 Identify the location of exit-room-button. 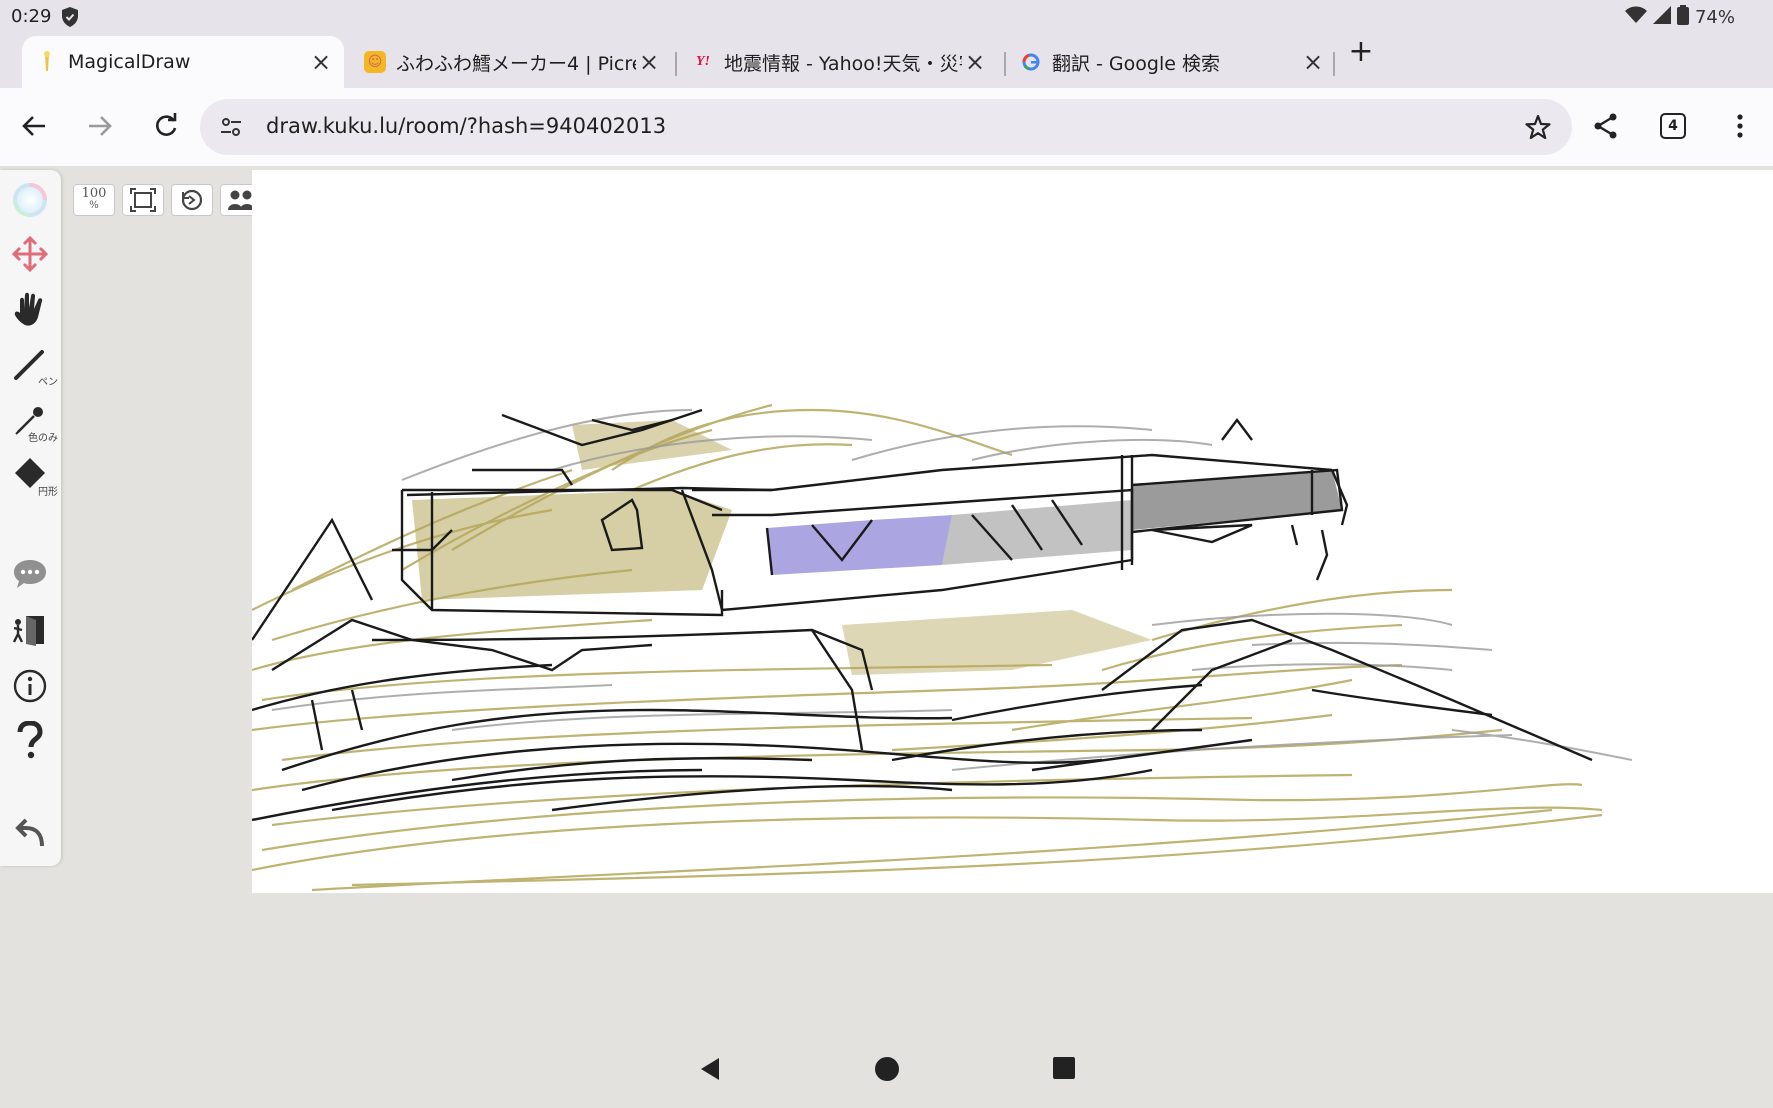
(30, 630).